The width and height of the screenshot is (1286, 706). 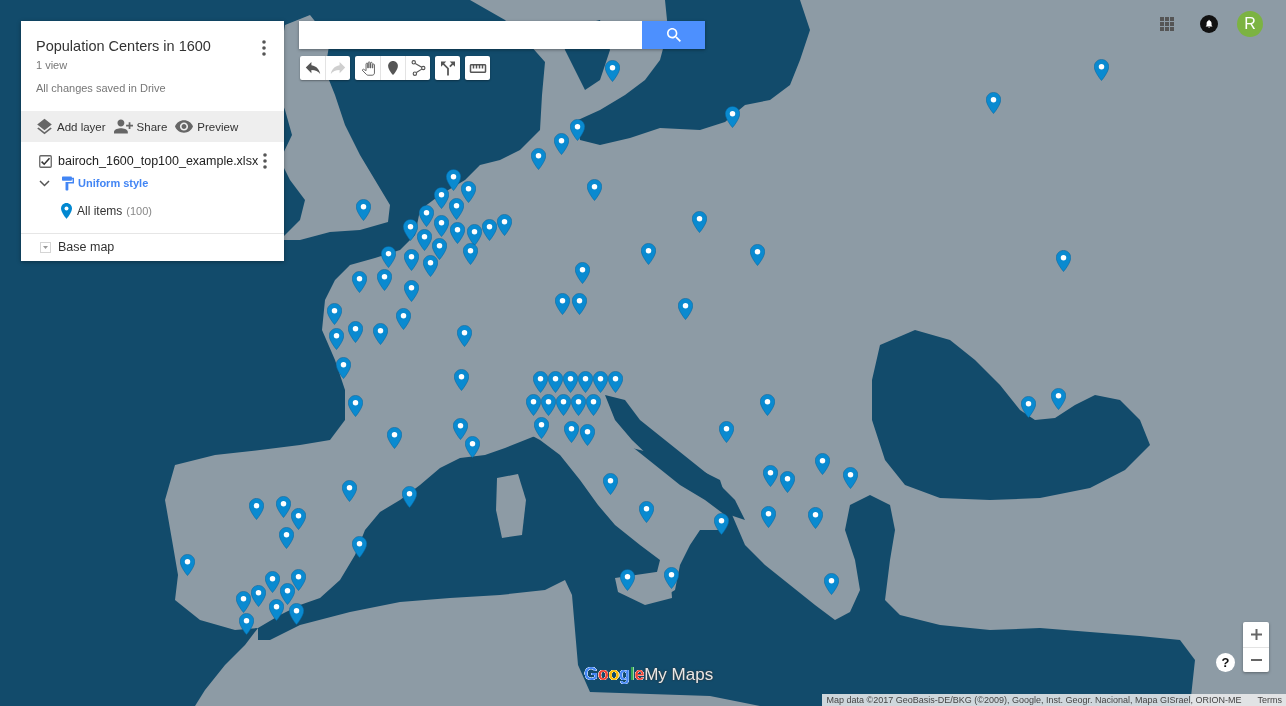 What do you see at coordinates (502, 35) in the screenshot?
I see `search-field` at bounding box center [502, 35].